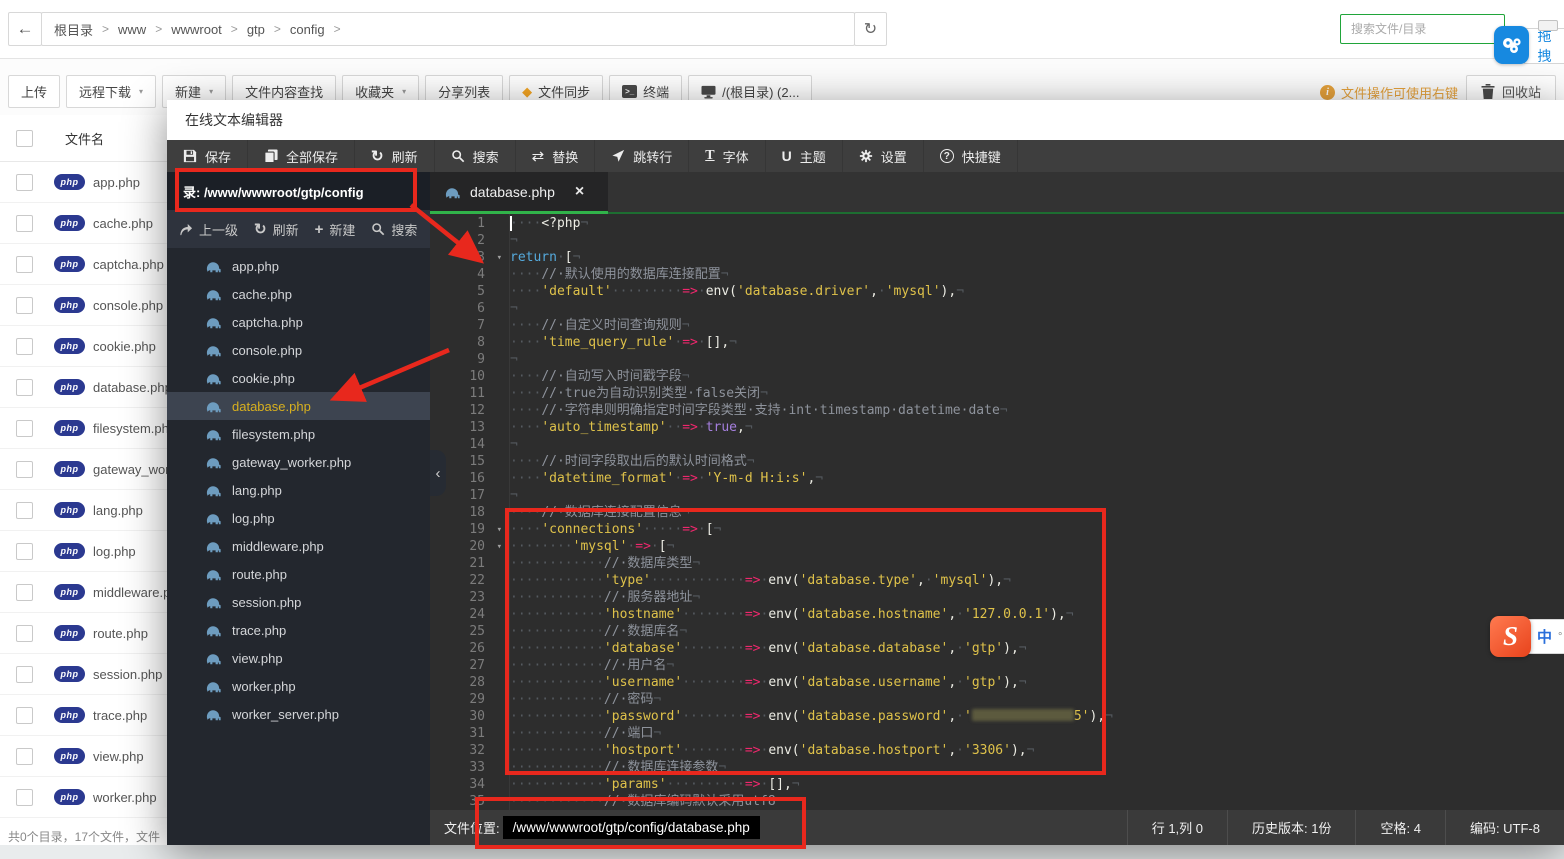 This screenshot has width=1564, height=859. What do you see at coordinates (642, 156) in the screenshot?
I see `editor-toolbar-button: 跳转行` at bounding box center [642, 156].